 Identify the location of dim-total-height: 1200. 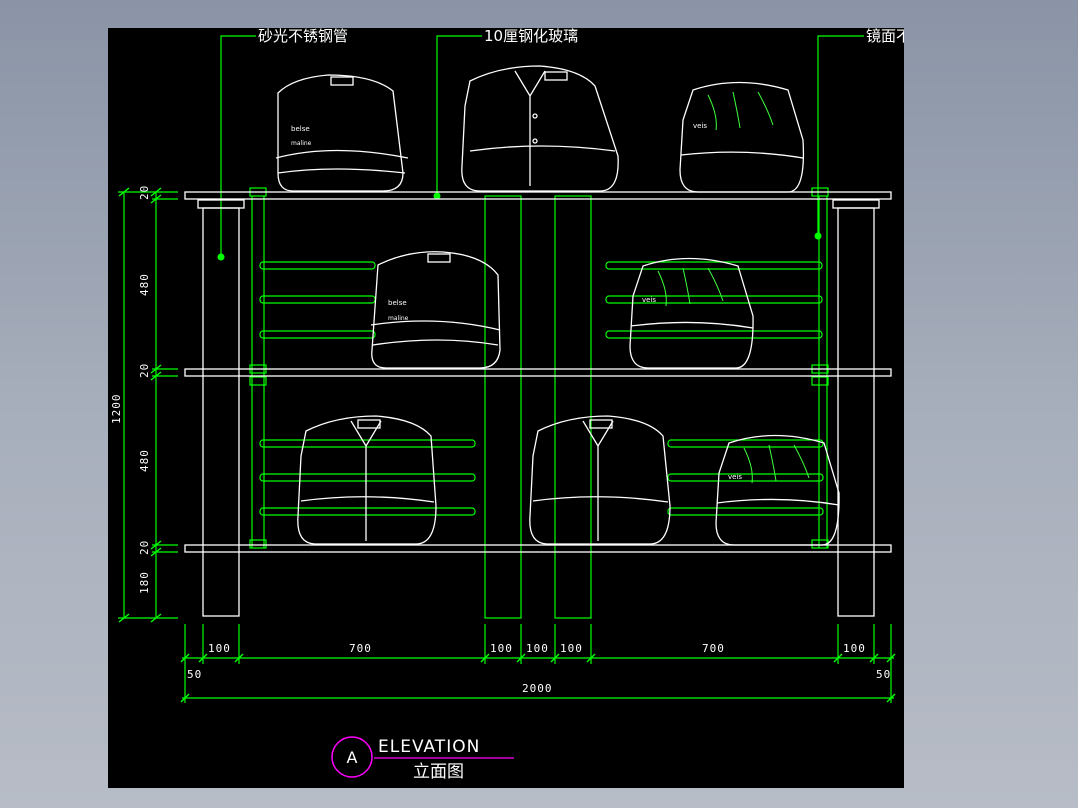
(116, 409).